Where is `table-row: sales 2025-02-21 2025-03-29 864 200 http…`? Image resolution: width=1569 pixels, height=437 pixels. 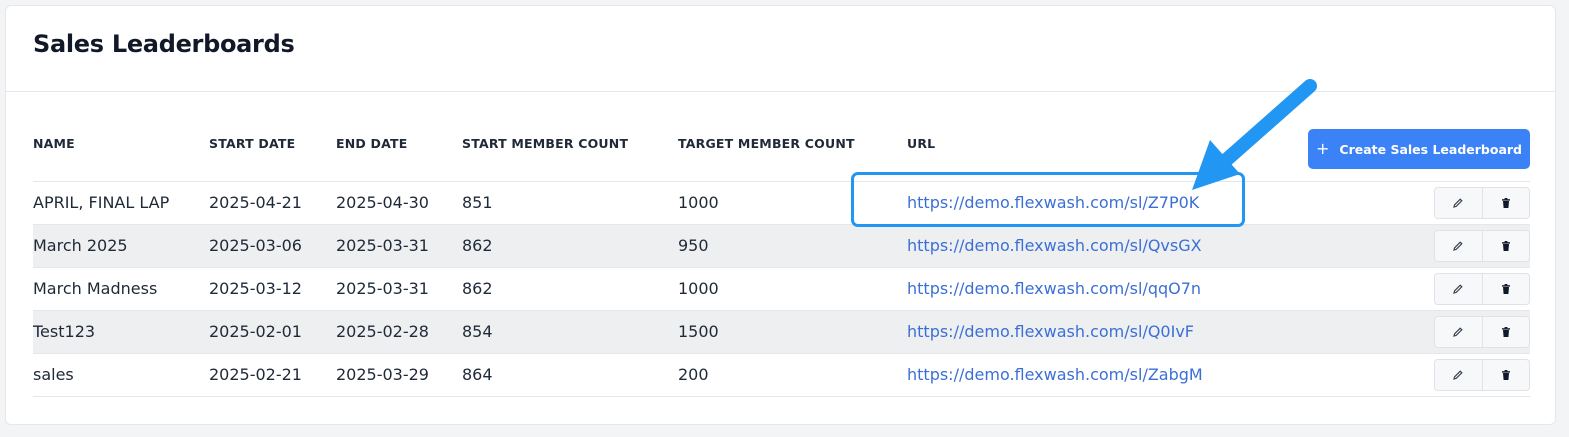
table-row: sales 2025-02-21 2025-03-29 864 200 http… is located at coordinates (781, 375).